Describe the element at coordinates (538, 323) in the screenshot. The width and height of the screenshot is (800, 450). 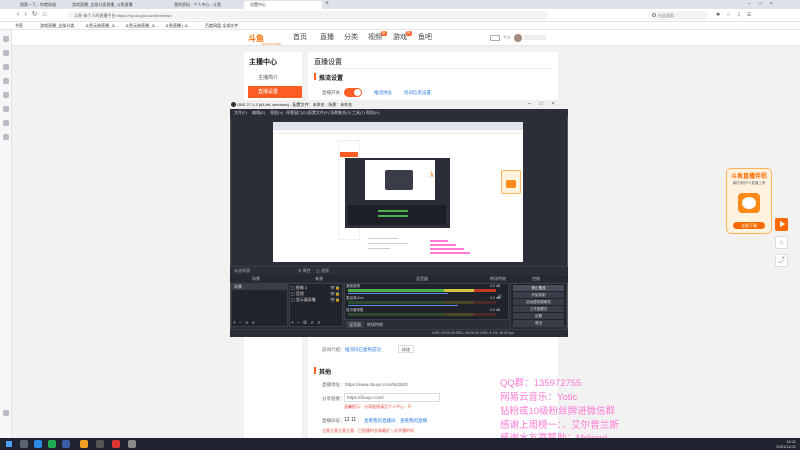
I see `exit-button: 退出` at that location.